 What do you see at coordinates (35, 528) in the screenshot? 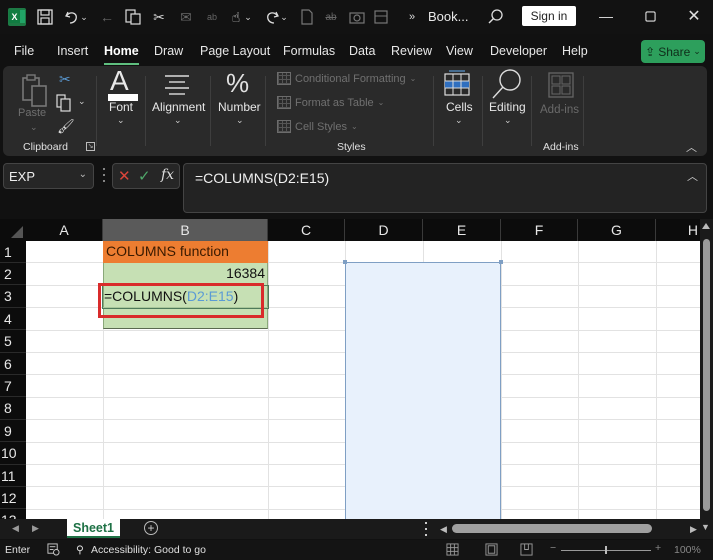
I see `next-sheet-icon: ▶` at bounding box center [35, 528].